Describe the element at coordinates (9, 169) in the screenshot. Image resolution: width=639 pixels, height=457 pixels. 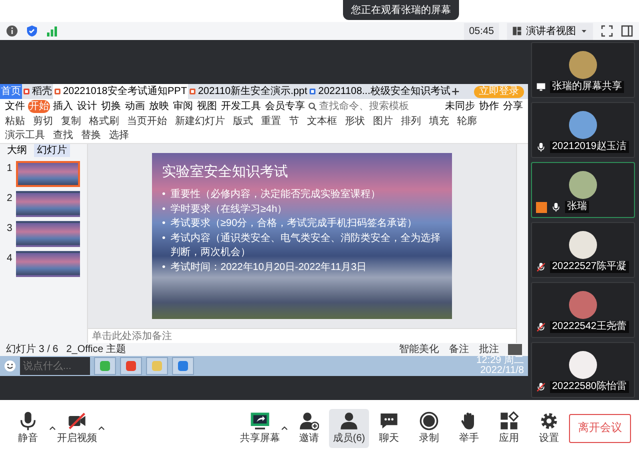
I see `slide-number: 1` at that location.